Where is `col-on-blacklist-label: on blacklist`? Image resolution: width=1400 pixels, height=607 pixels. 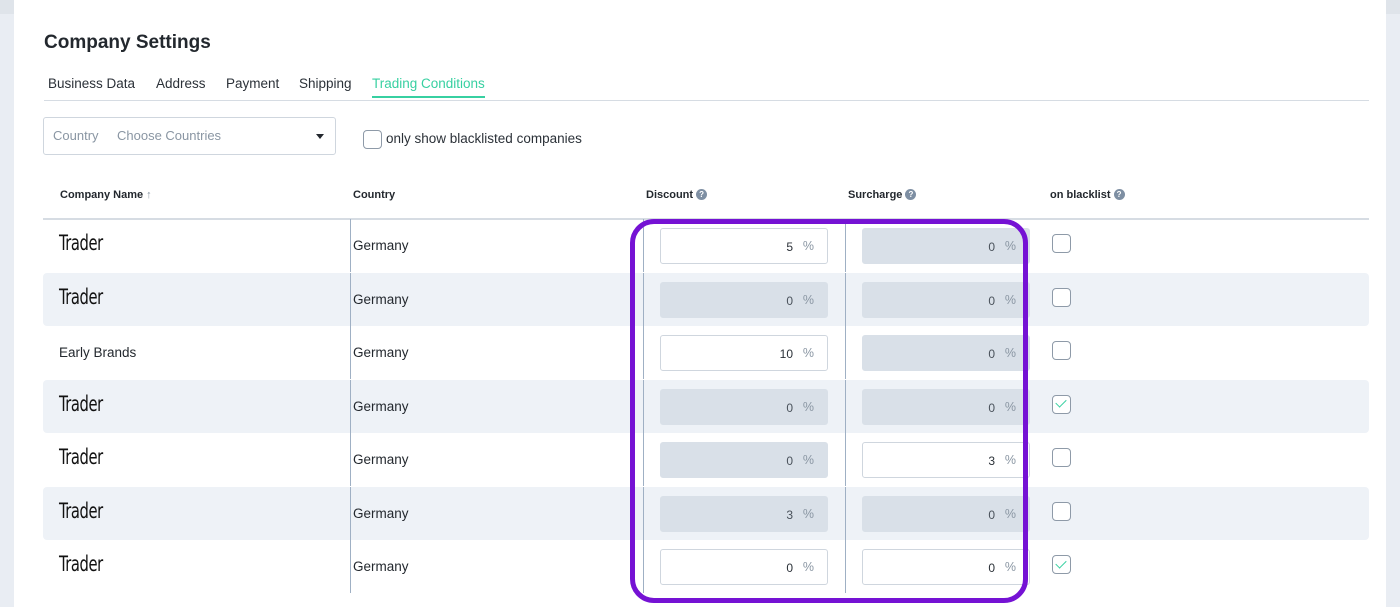
col-on-blacklist-label: on blacklist is located at coordinates (1080, 195).